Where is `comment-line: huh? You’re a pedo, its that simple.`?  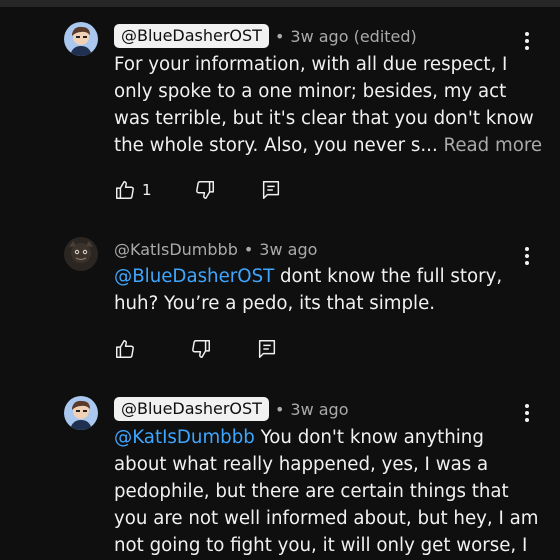
comment-line: huh? You’re a pedo, its that simple. is located at coordinates (275, 303).